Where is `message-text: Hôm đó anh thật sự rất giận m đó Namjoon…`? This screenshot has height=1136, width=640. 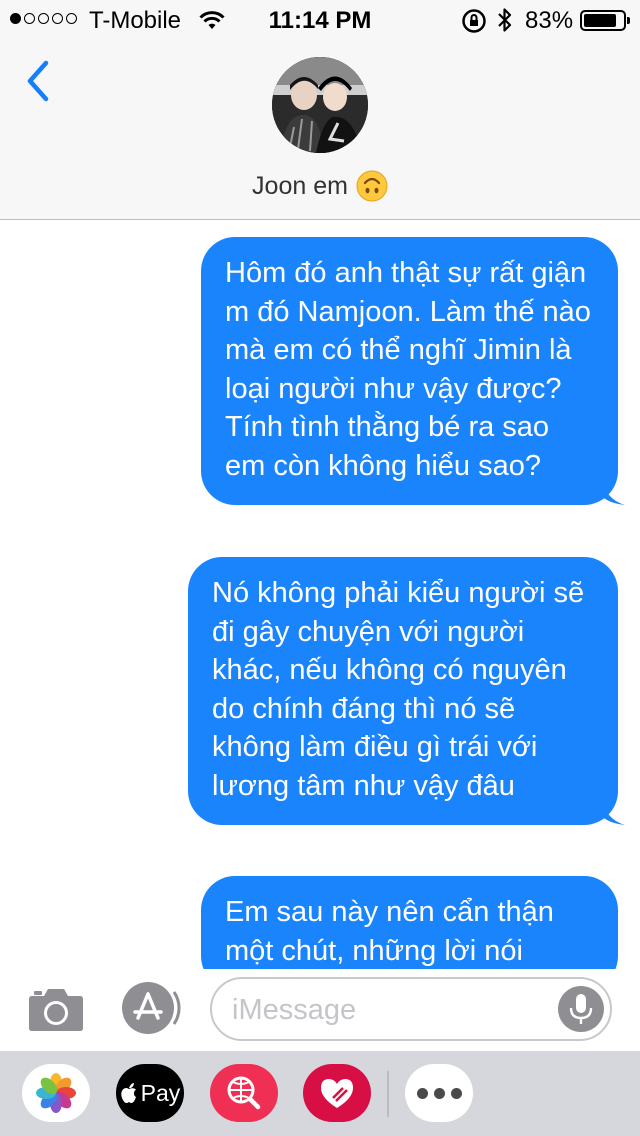 message-text: Hôm đó anh thật sự rất giận m đó Namjoon… is located at coordinates (408, 369).